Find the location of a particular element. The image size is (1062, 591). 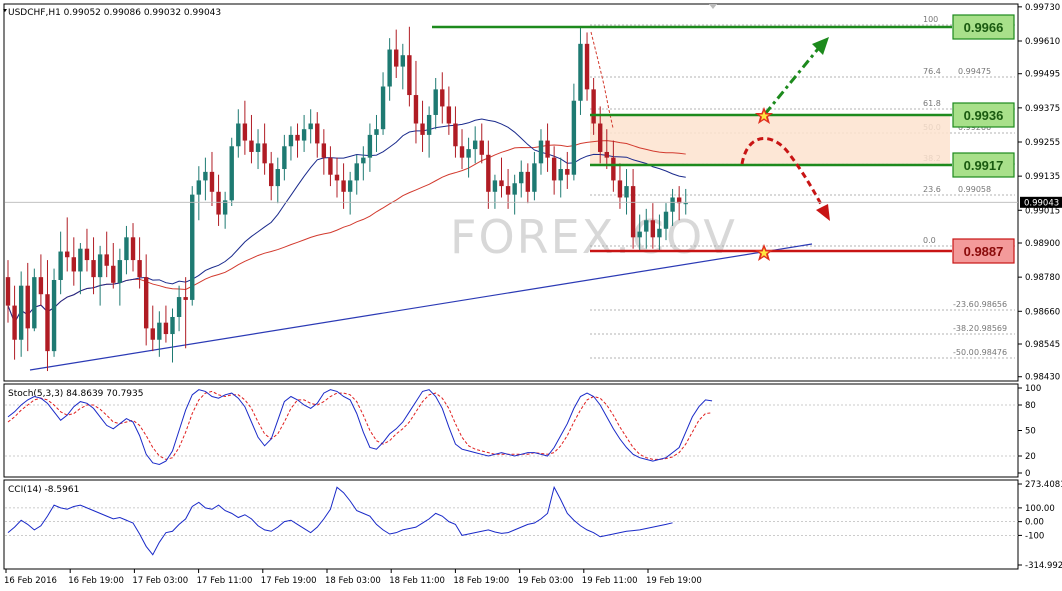

price-tick-label: 0.99610 is located at coordinates (1042, 42).